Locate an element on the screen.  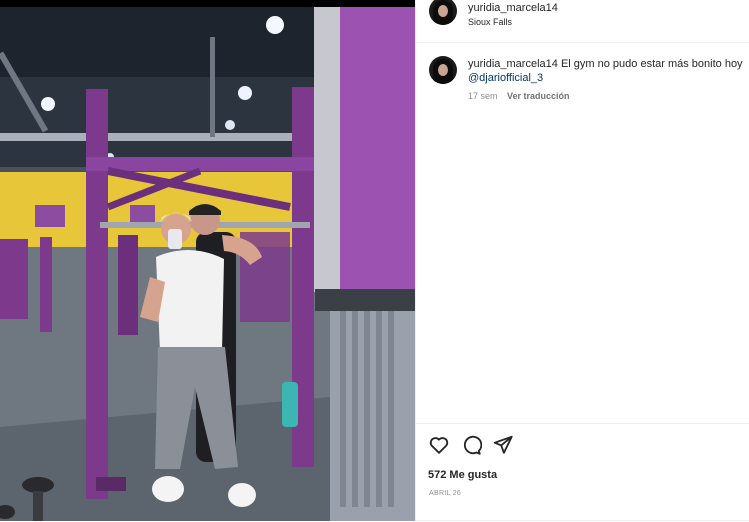
caption-avatar is located at coordinates (443, 70).